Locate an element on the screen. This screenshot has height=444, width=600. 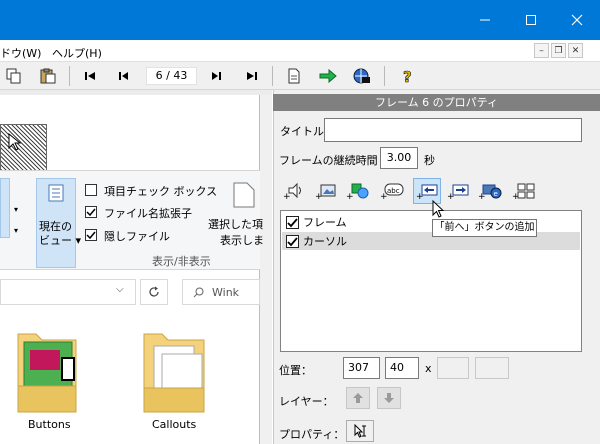
maximize-button is located at coordinates (531, 20).